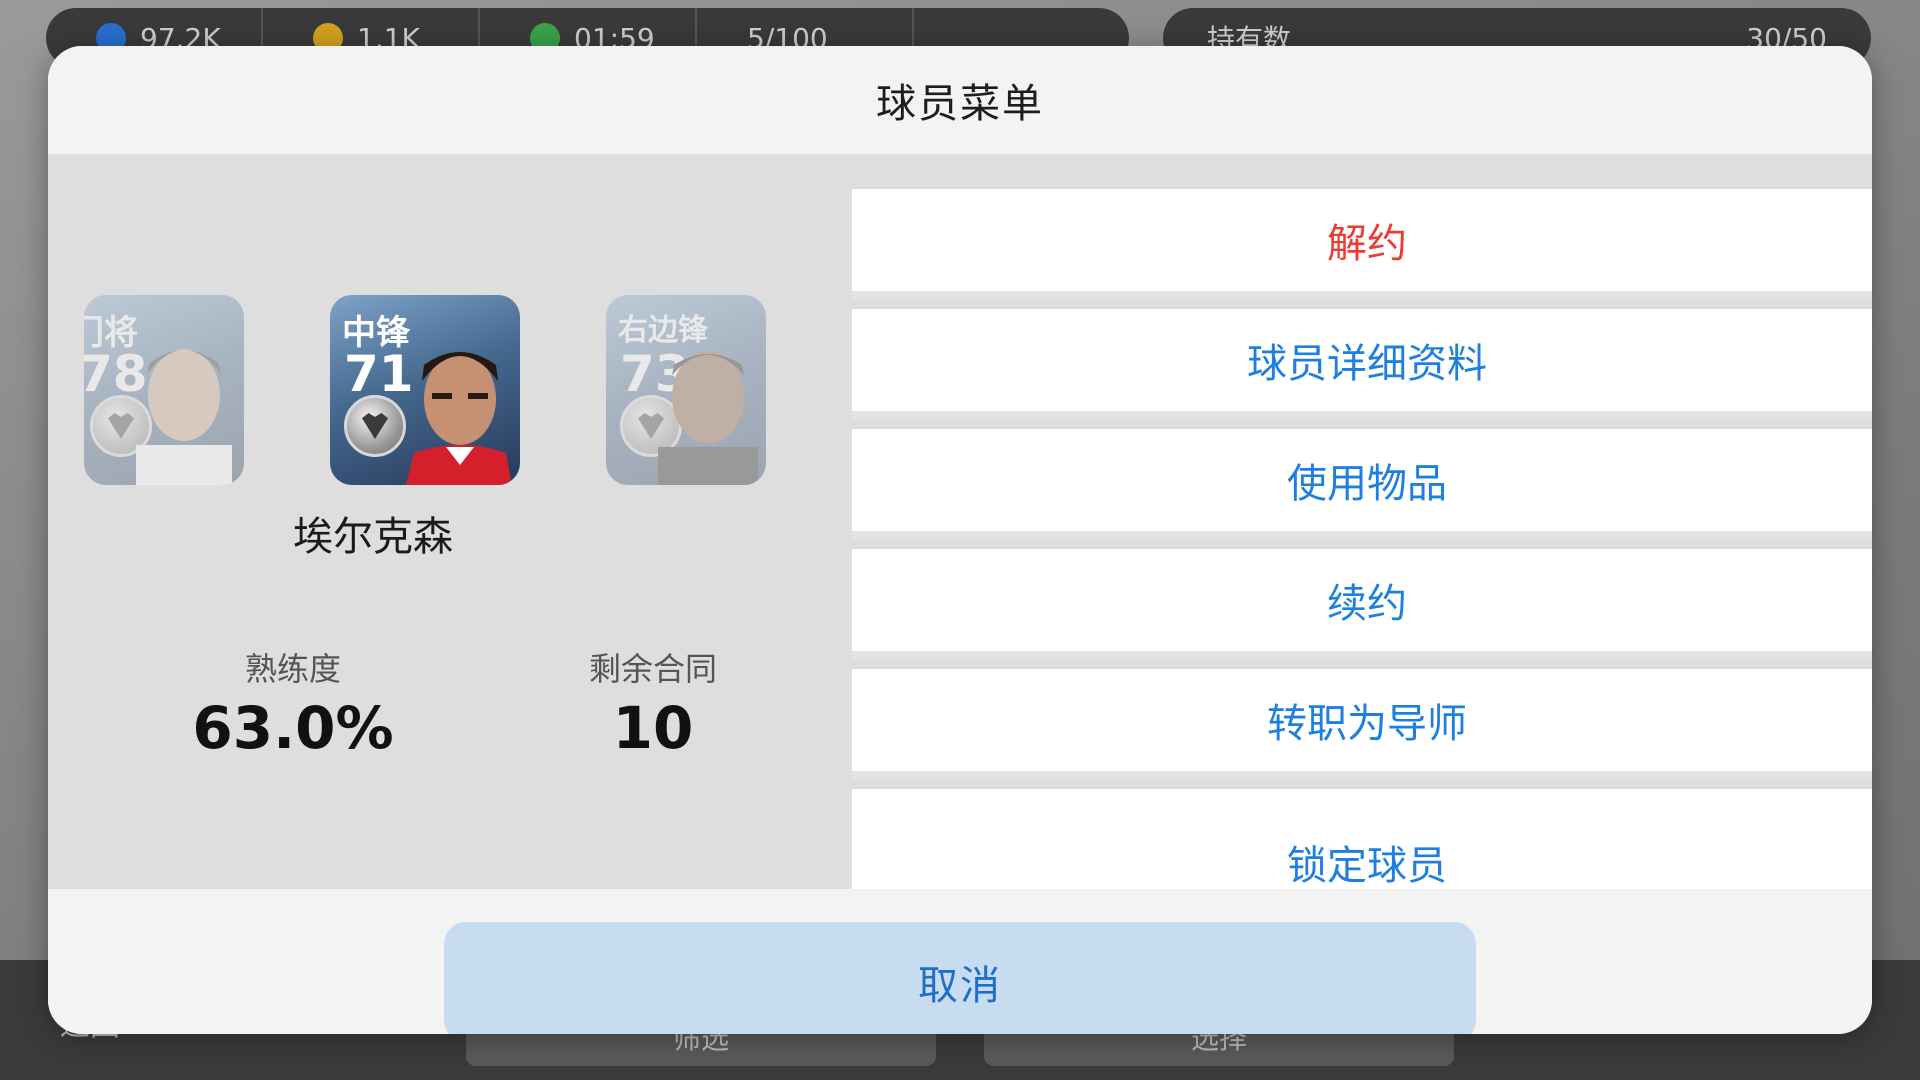 This screenshot has height=1080, width=1920. I want to click on modal-header: 球员菜单, so click(960, 100).